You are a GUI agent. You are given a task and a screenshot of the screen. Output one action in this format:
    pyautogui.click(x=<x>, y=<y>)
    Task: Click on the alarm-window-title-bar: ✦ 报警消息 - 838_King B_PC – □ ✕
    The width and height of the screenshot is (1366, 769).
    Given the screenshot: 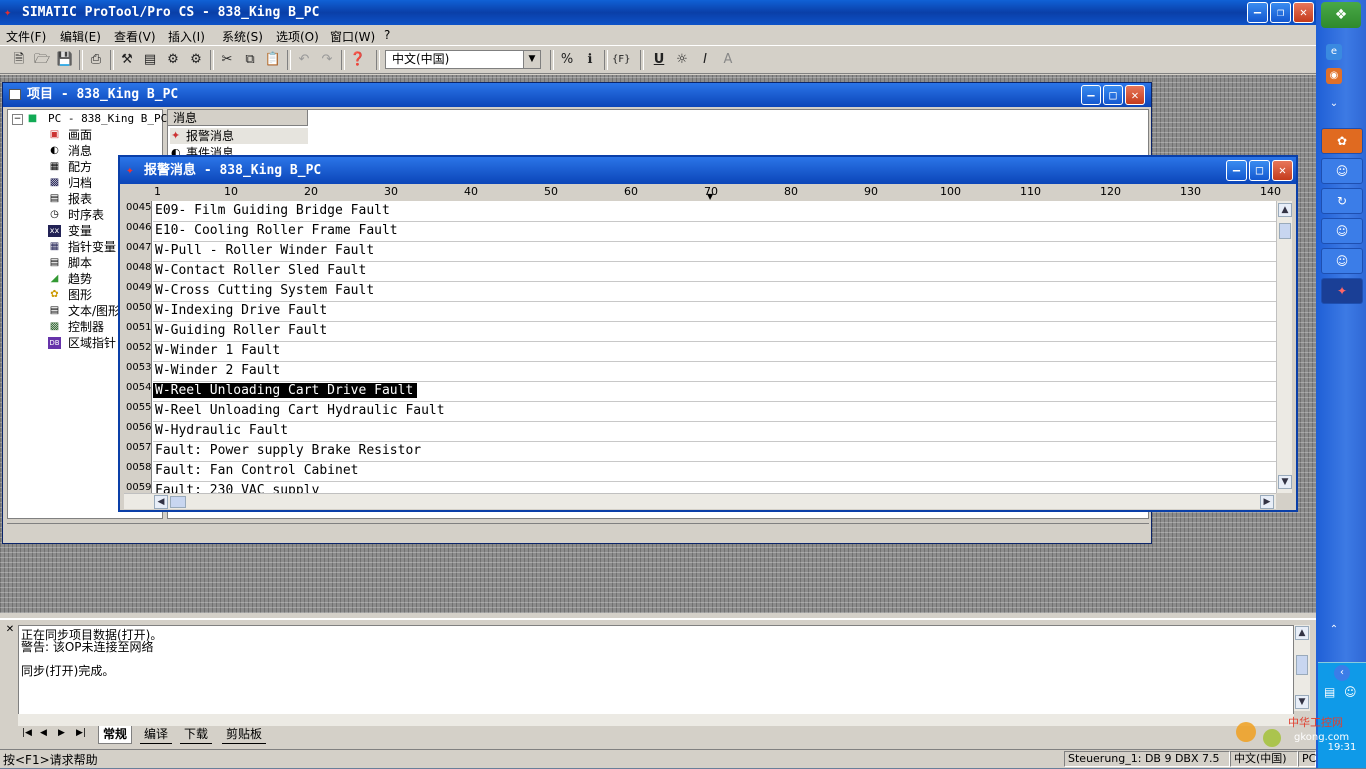 What is the action you would take?
    pyautogui.click(x=708, y=170)
    